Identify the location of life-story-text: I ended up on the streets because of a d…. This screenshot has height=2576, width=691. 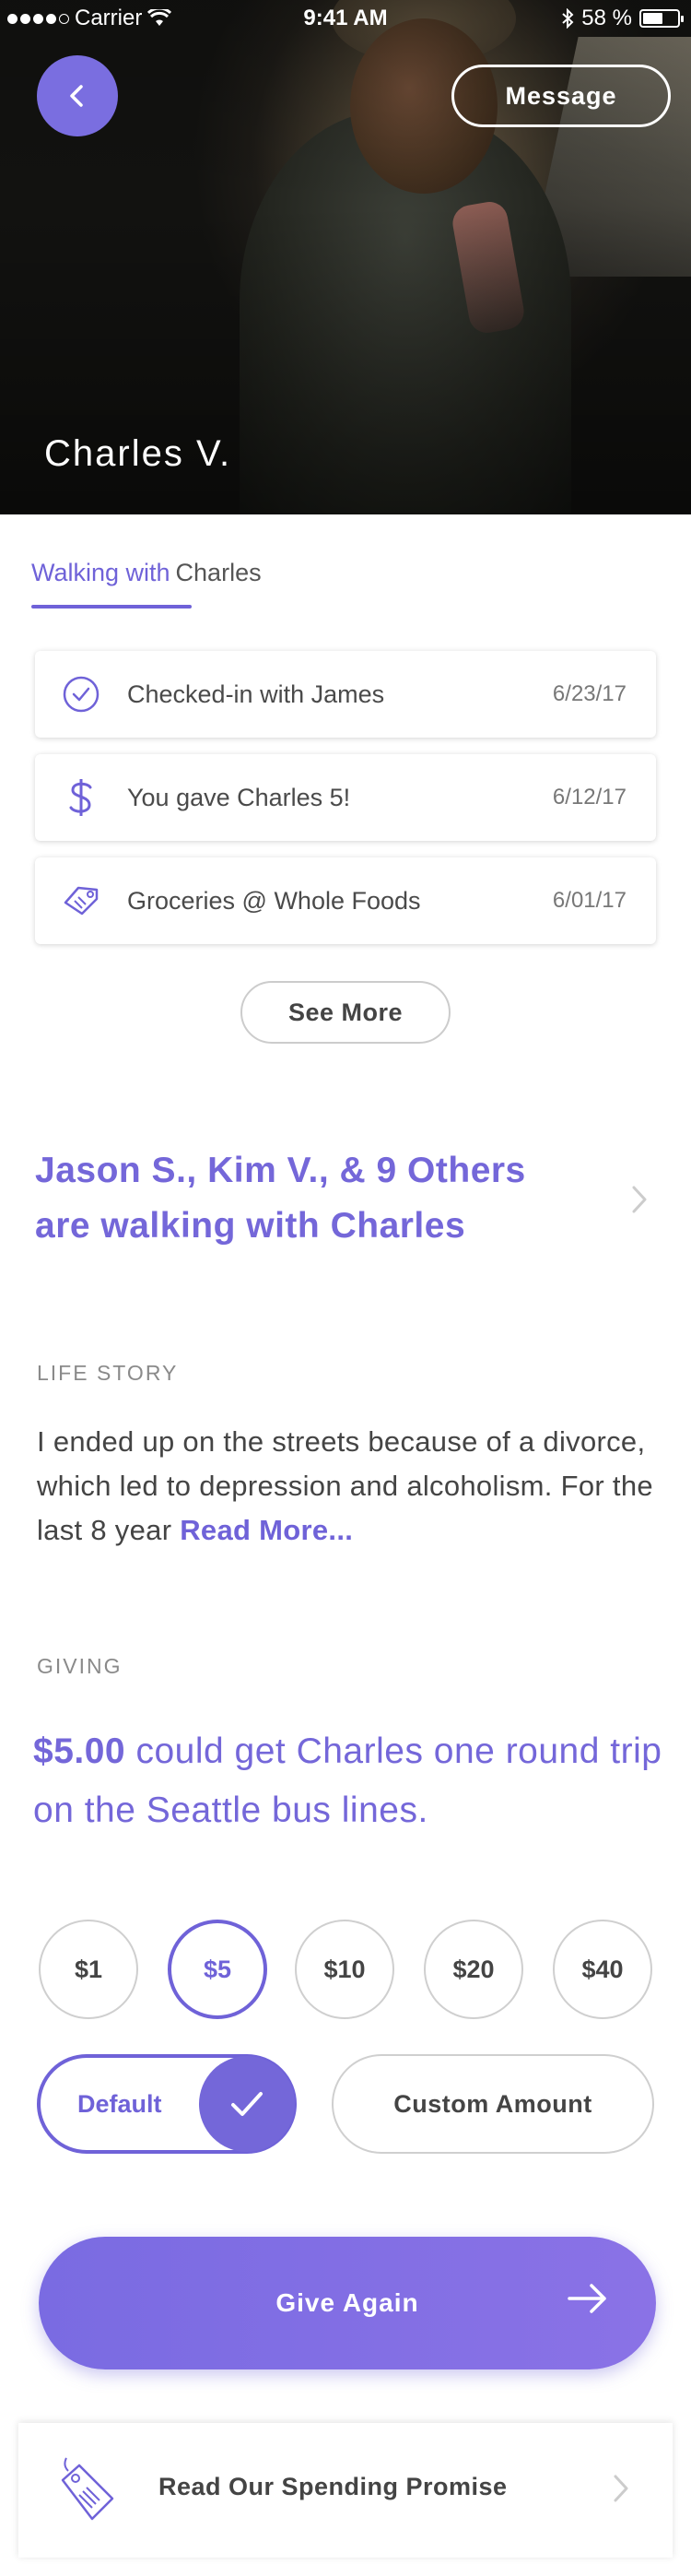
(350, 1486).